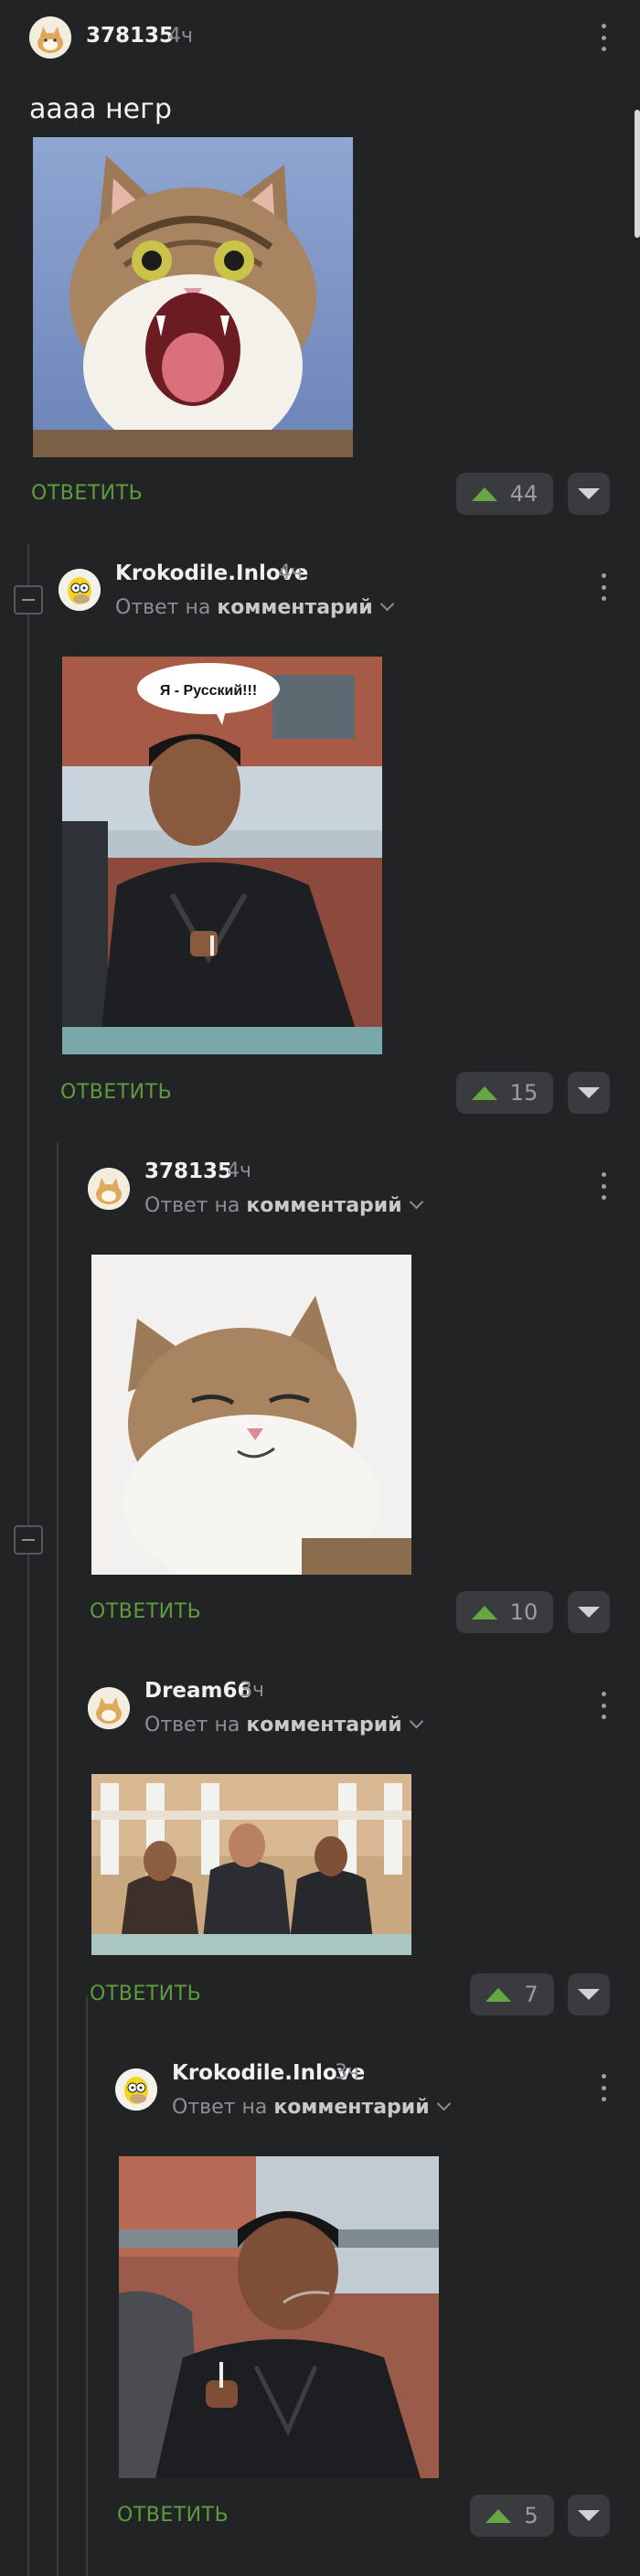 This screenshot has width=640, height=2576. I want to click on three-men-photo, so click(251, 1864).